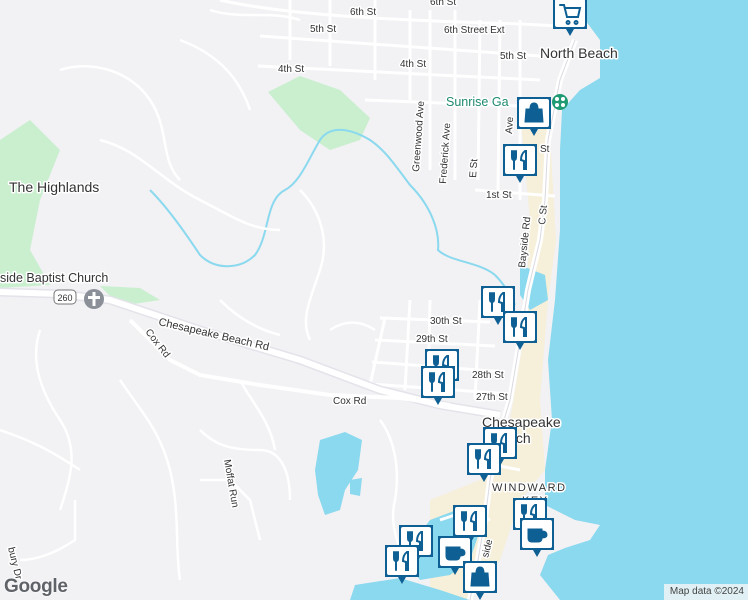 This screenshot has width=748, height=600. What do you see at coordinates (513, 56) in the screenshot?
I see `road-label-5th-st-b: 5th St` at bounding box center [513, 56].